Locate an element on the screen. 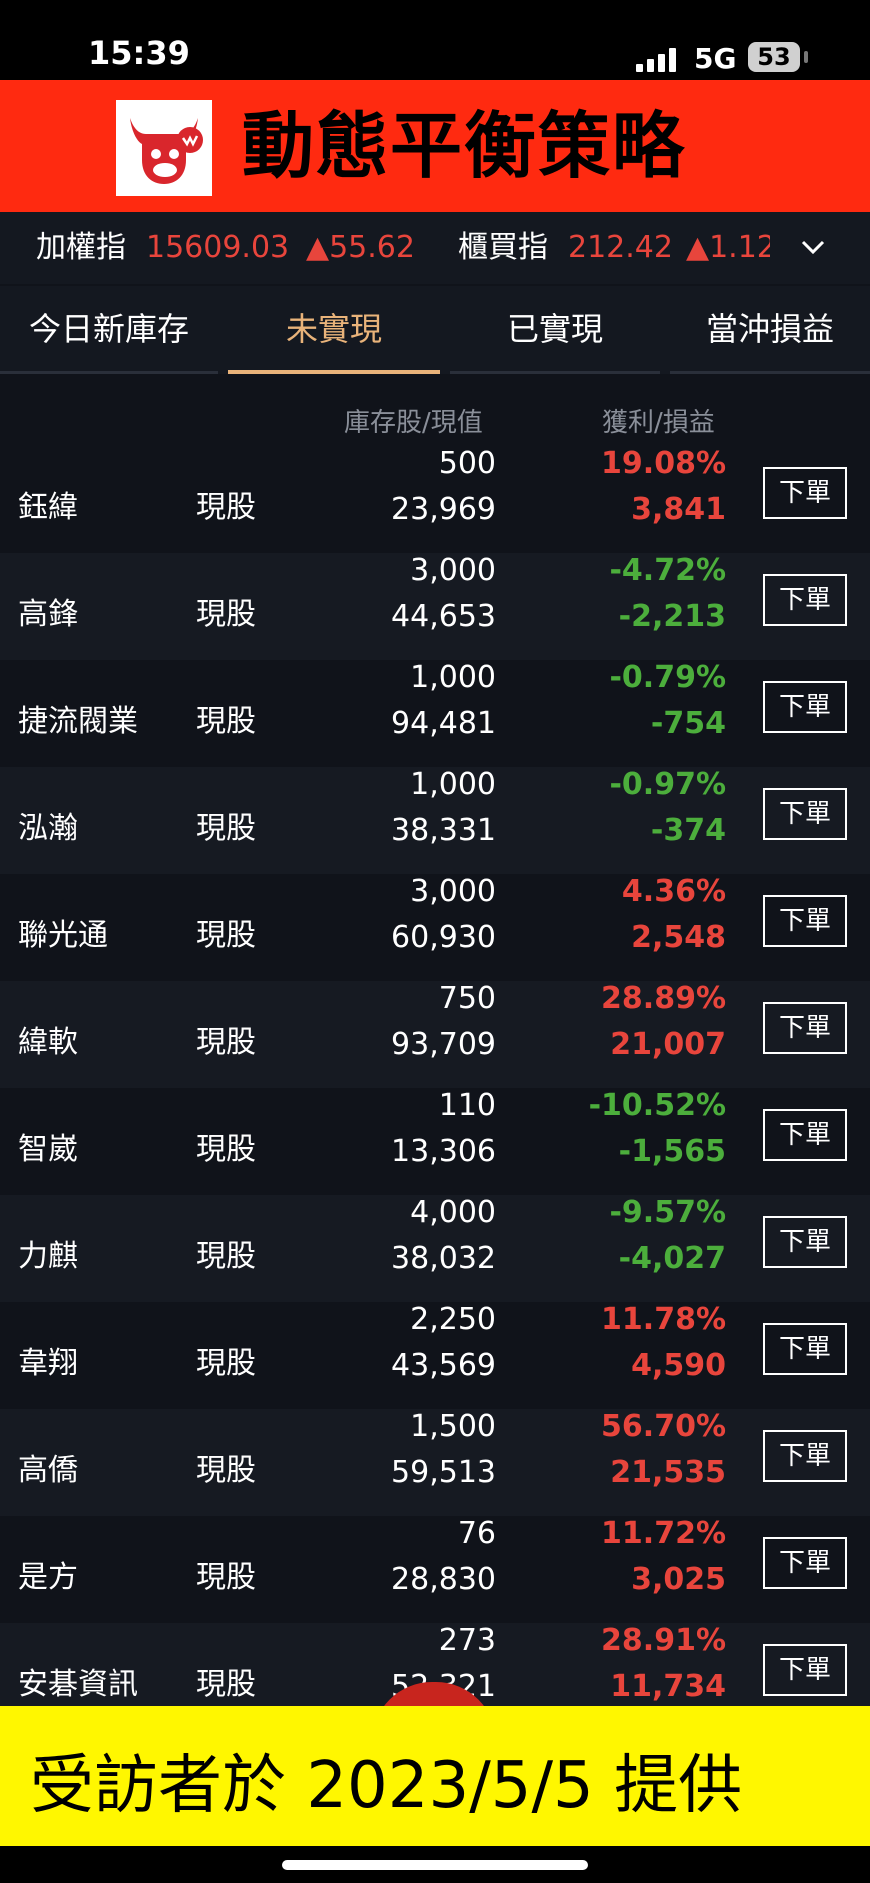 The image size is (870, 1883). chevron-down-icon is located at coordinates (813, 247).